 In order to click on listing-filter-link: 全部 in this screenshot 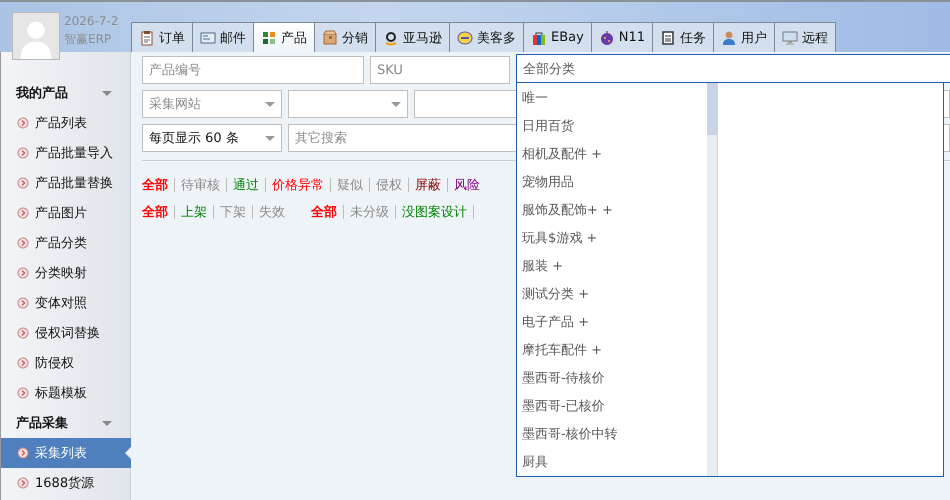, I will do `click(155, 211)`.